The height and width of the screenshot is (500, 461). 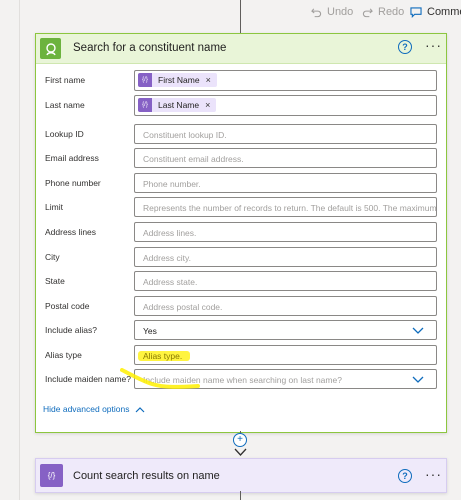 What do you see at coordinates (52, 257) in the screenshot?
I see `field-label: City` at bounding box center [52, 257].